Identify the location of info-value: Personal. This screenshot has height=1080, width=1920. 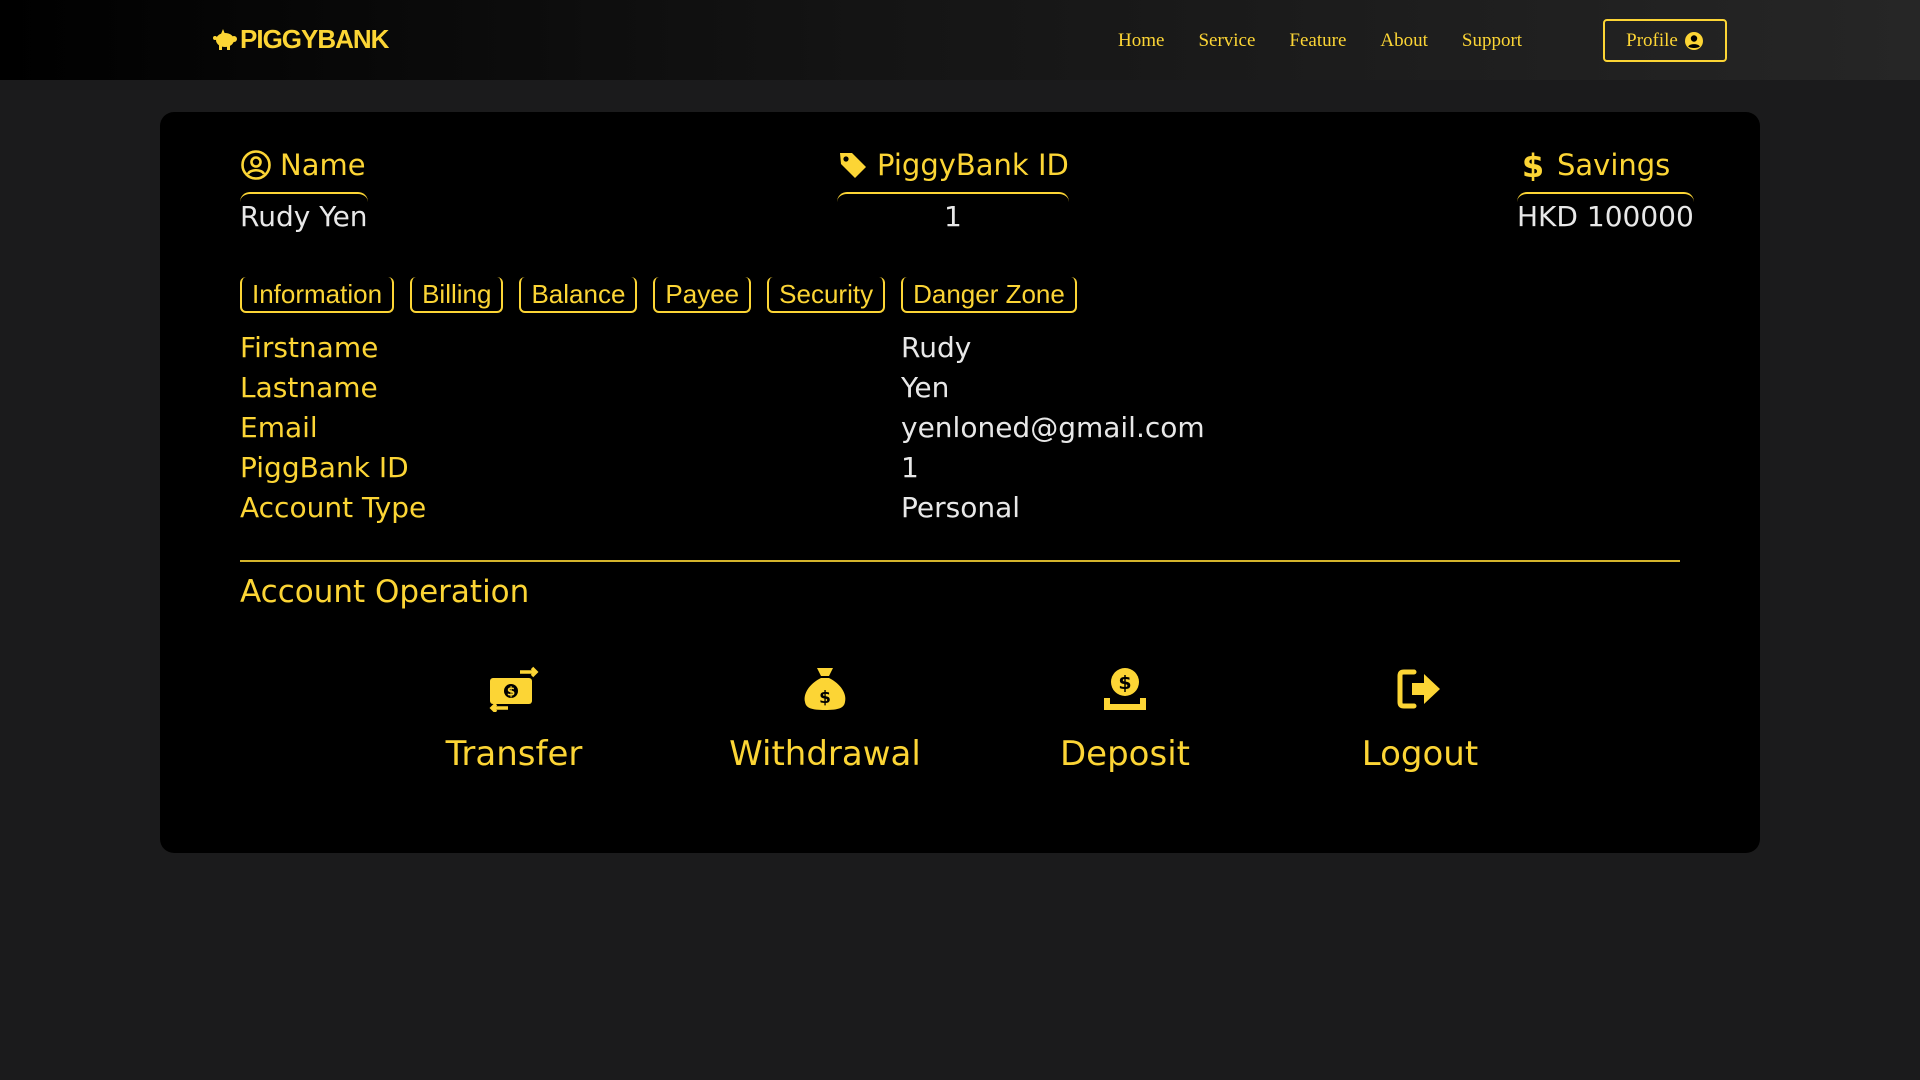
(961, 507).